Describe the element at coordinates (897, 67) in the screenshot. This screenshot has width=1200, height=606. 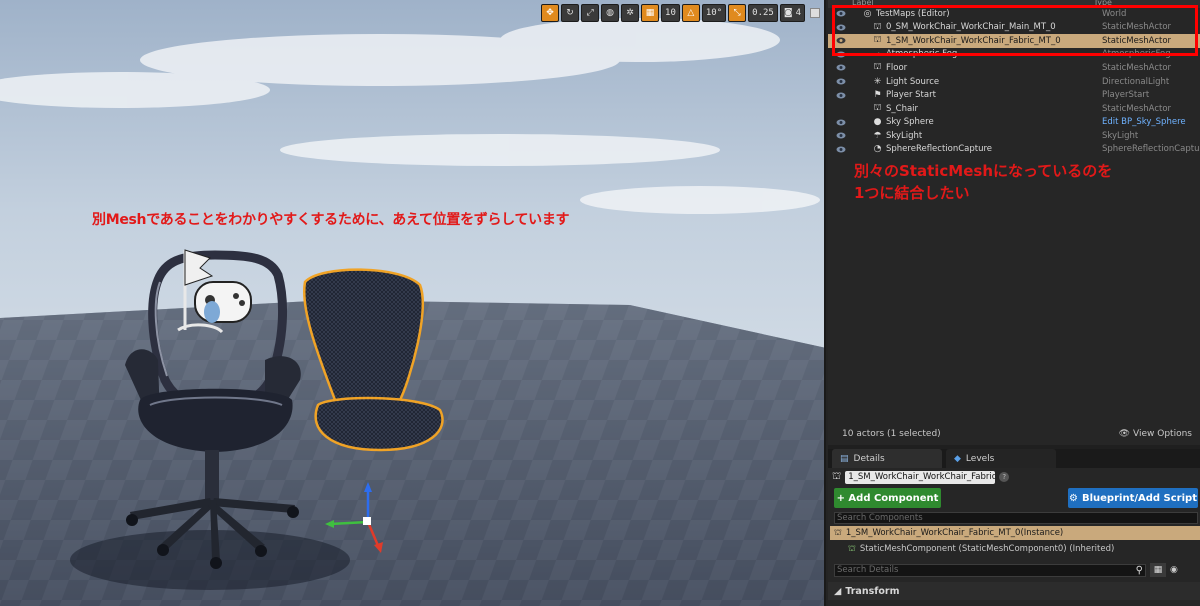
I see `outliner-row-label: Floor` at that location.